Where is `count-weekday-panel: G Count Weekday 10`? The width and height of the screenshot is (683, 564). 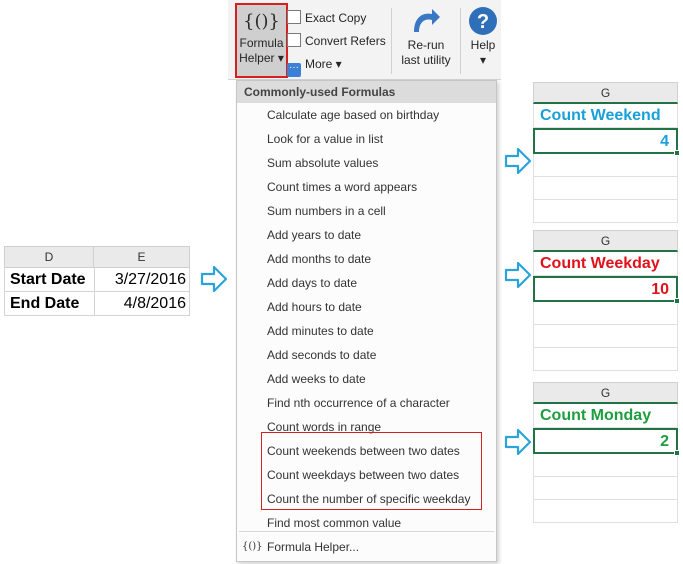
count-weekday-panel: G Count Weekday 10 is located at coordinates (606, 300).